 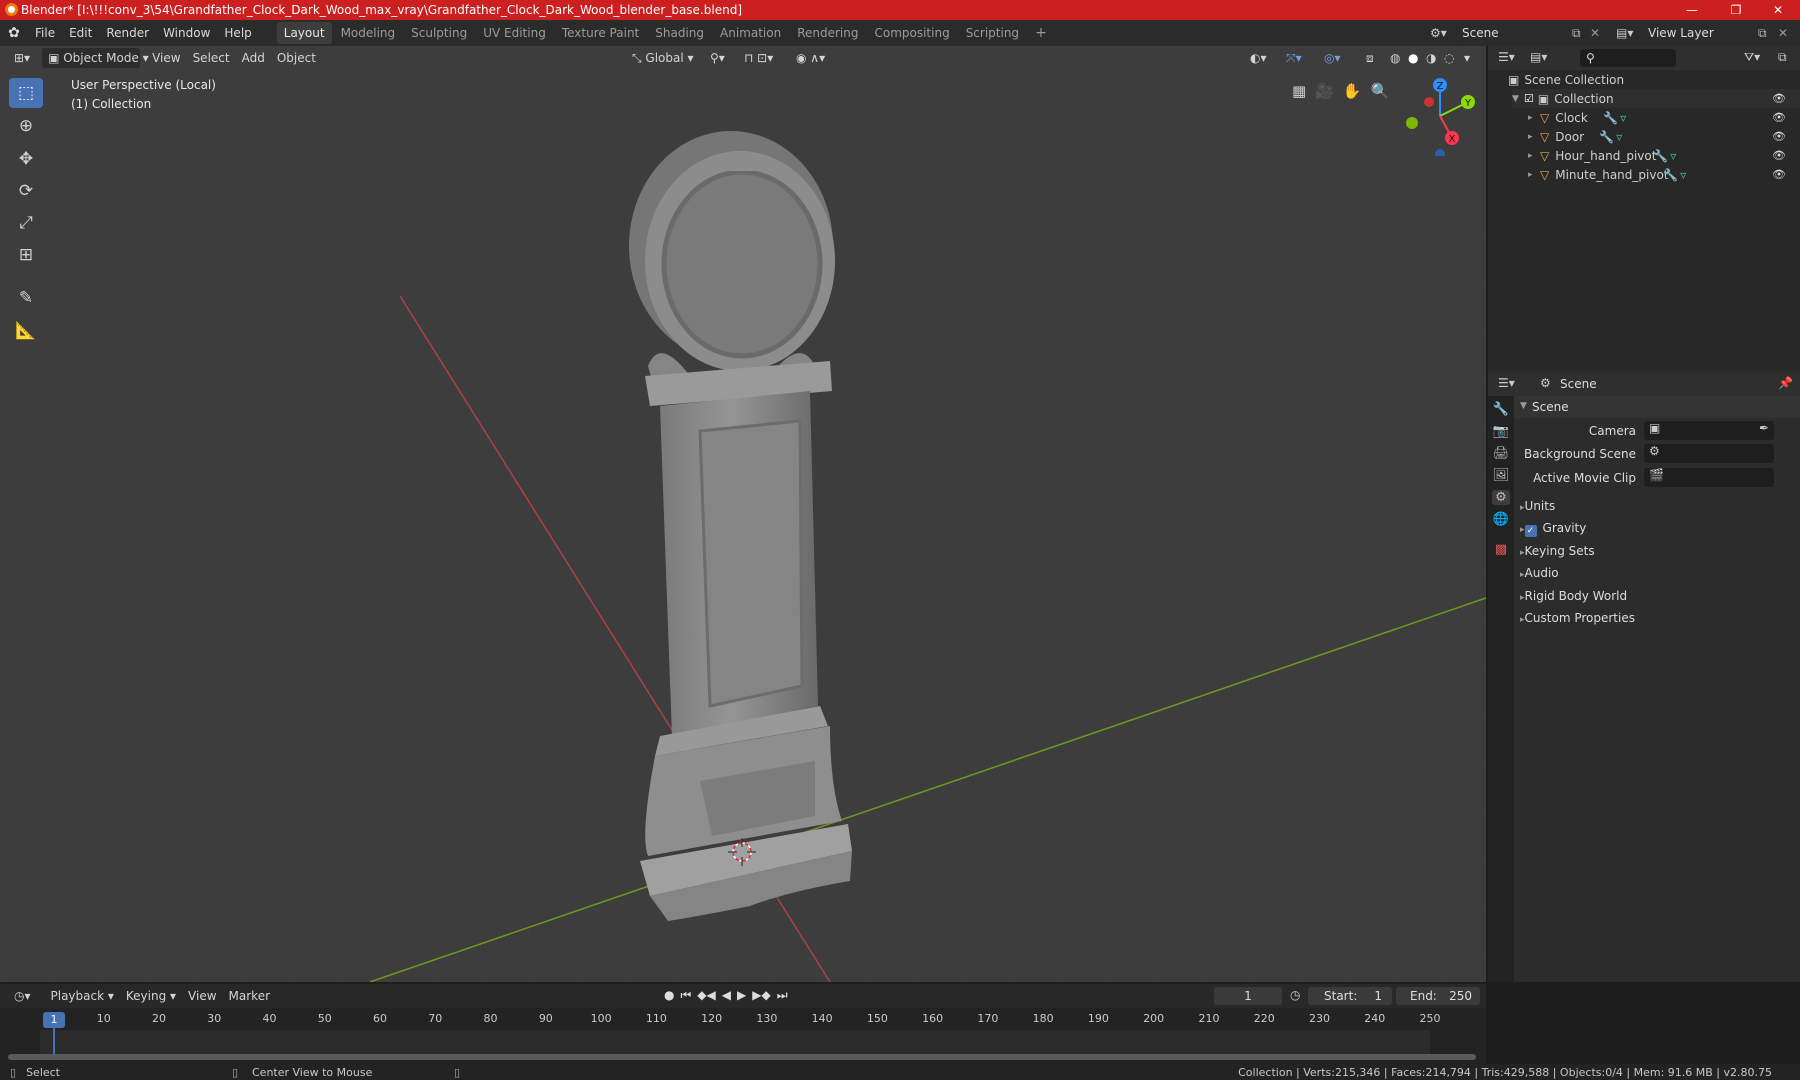 What do you see at coordinates (26, 255) in the screenshot?
I see `transform-tool: ⊞` at bounding box center [26, 255].